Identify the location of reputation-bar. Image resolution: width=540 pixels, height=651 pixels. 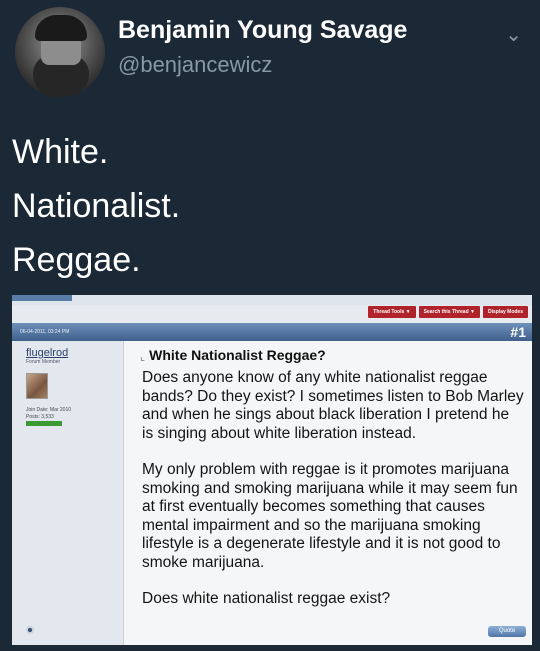
(44, 423).